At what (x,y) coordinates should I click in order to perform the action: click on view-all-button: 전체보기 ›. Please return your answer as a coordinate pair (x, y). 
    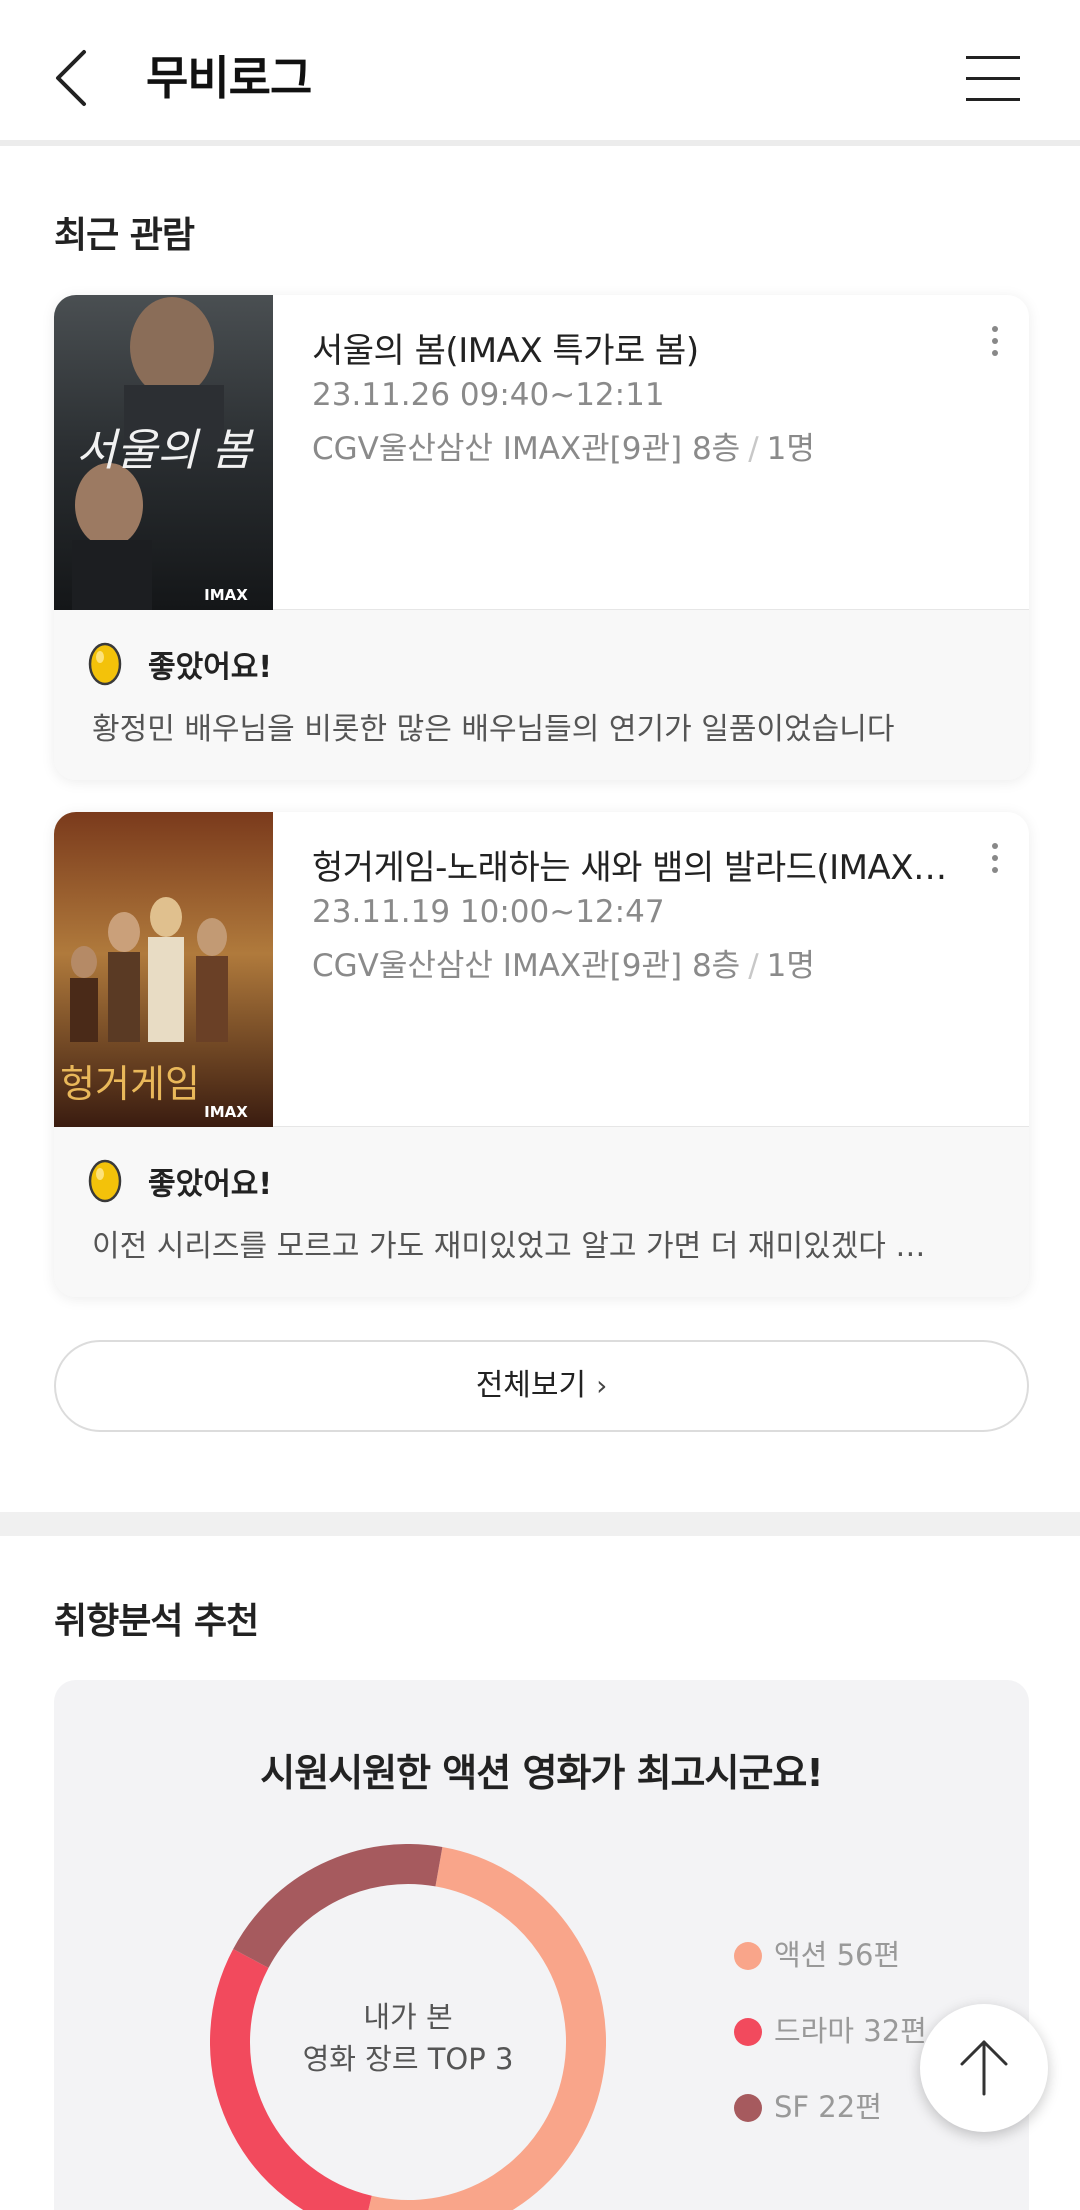
    Looking at the image, I should click on (541, 1386).